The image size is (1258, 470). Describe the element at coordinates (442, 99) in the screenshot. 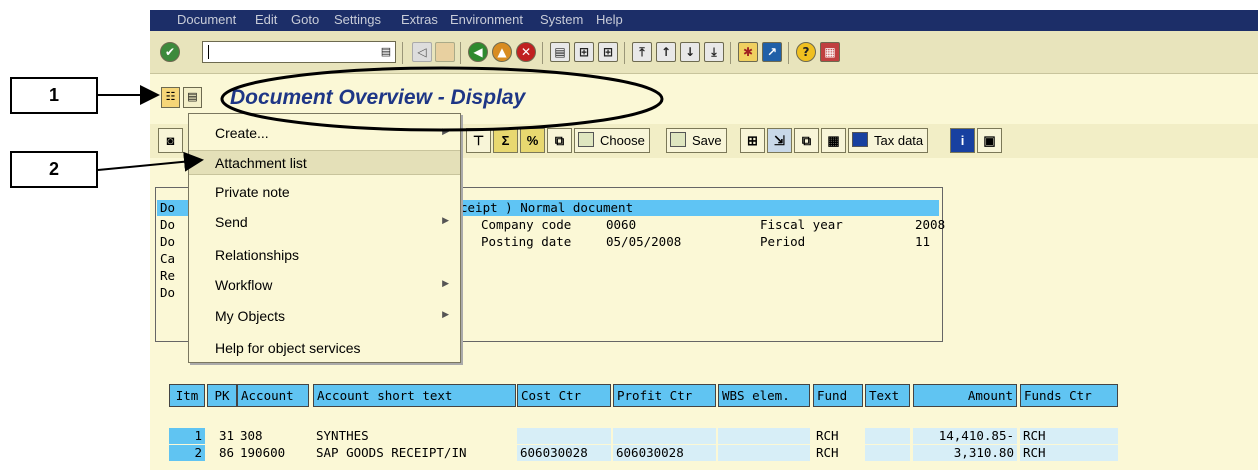

I see `highlight-ellipse` at that location.